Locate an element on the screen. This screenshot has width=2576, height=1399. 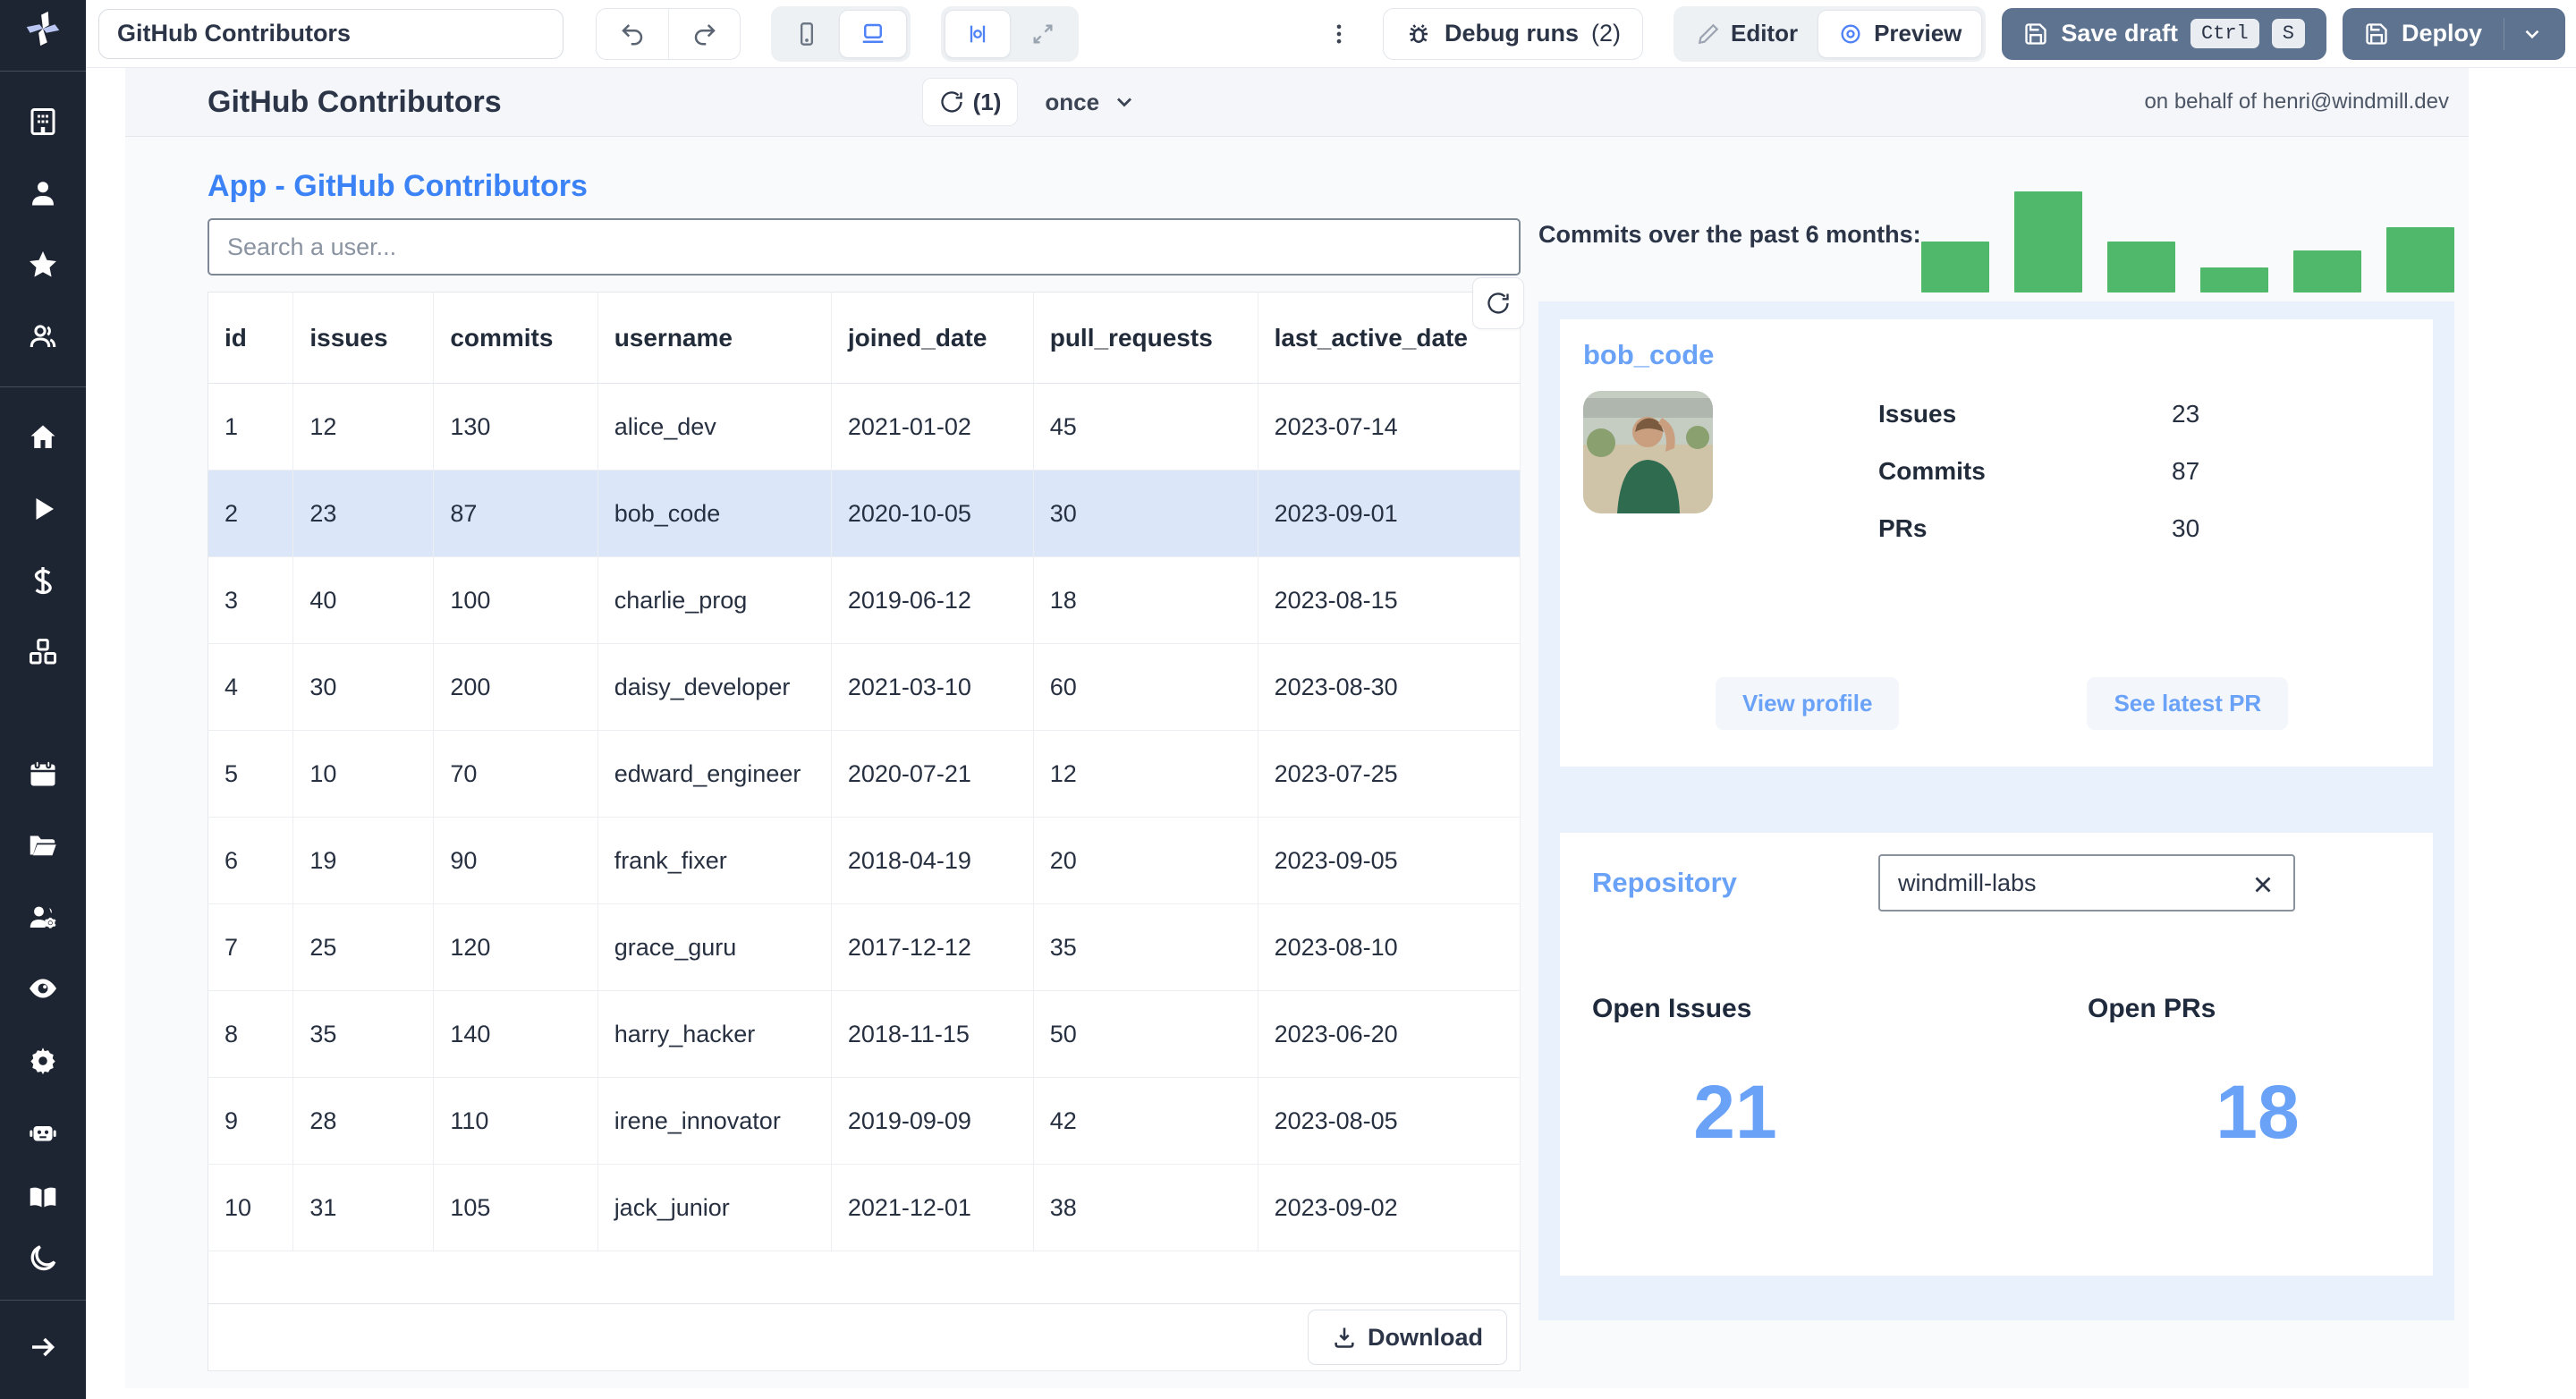
sidebar-item-play is located at coordinates (43, 509).